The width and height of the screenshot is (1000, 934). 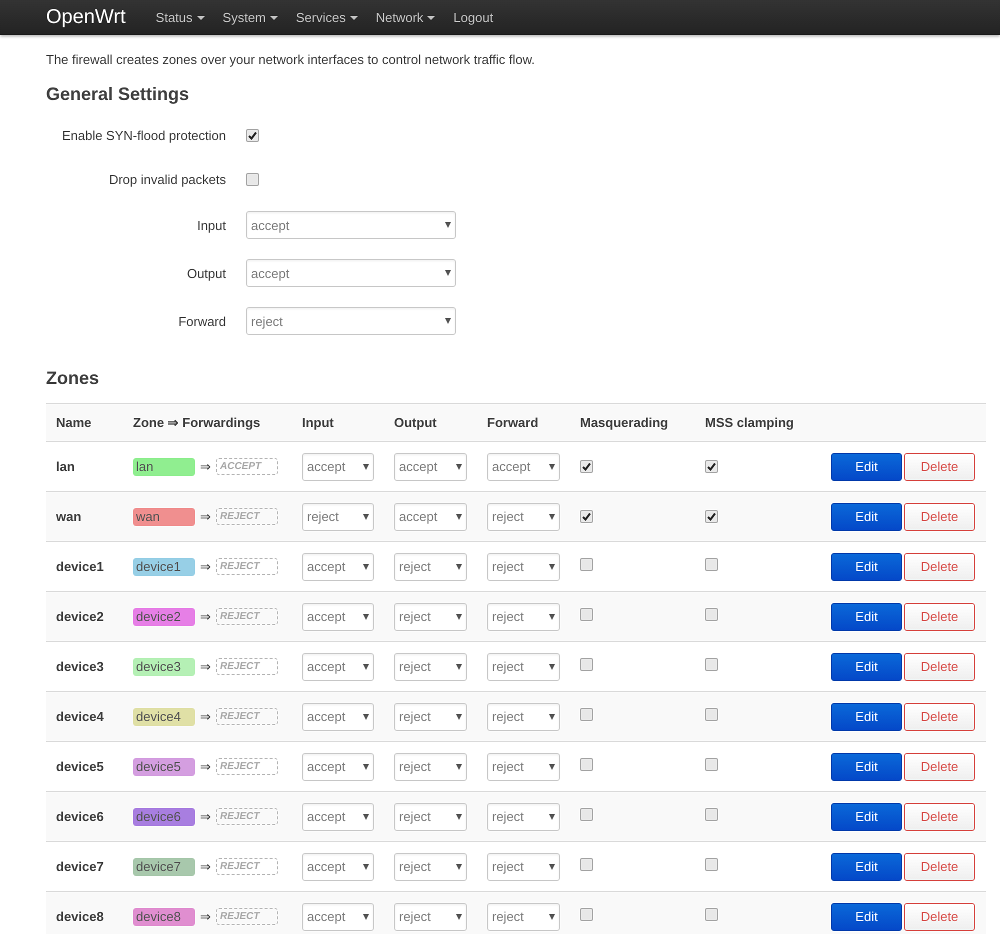 I want to click on zone-tag: lan, so click(x=164, y=467).